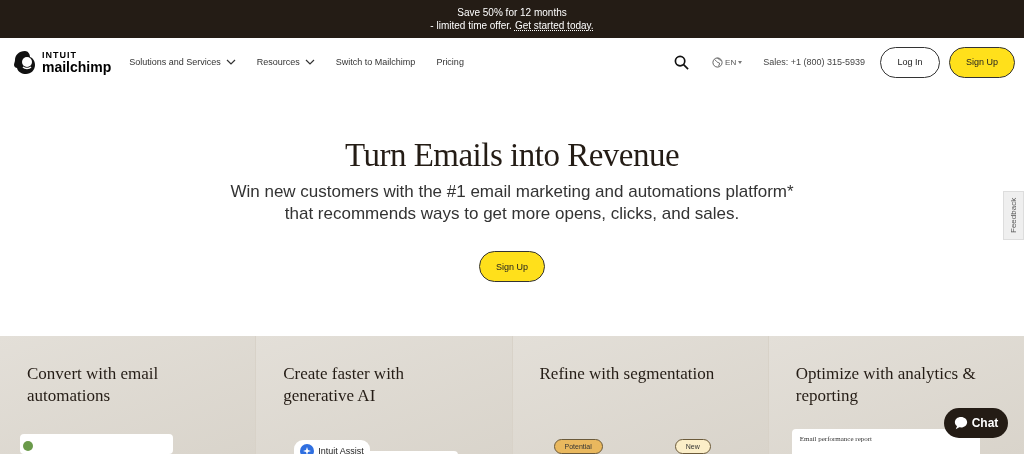 Image resolution: width=1024 pixels, height=454 pixels. Describe the element at coordinates (960, 423) in the screenshot. I see `chat-bubble-icon` at that location.